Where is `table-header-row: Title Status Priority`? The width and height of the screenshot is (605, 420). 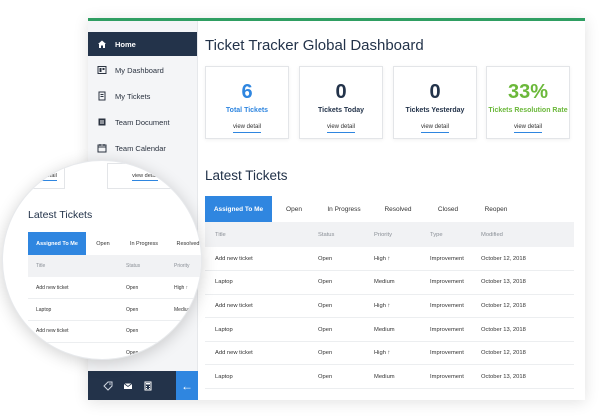 table-header-row: Title Status Priority is located at coordinates (114, 266).